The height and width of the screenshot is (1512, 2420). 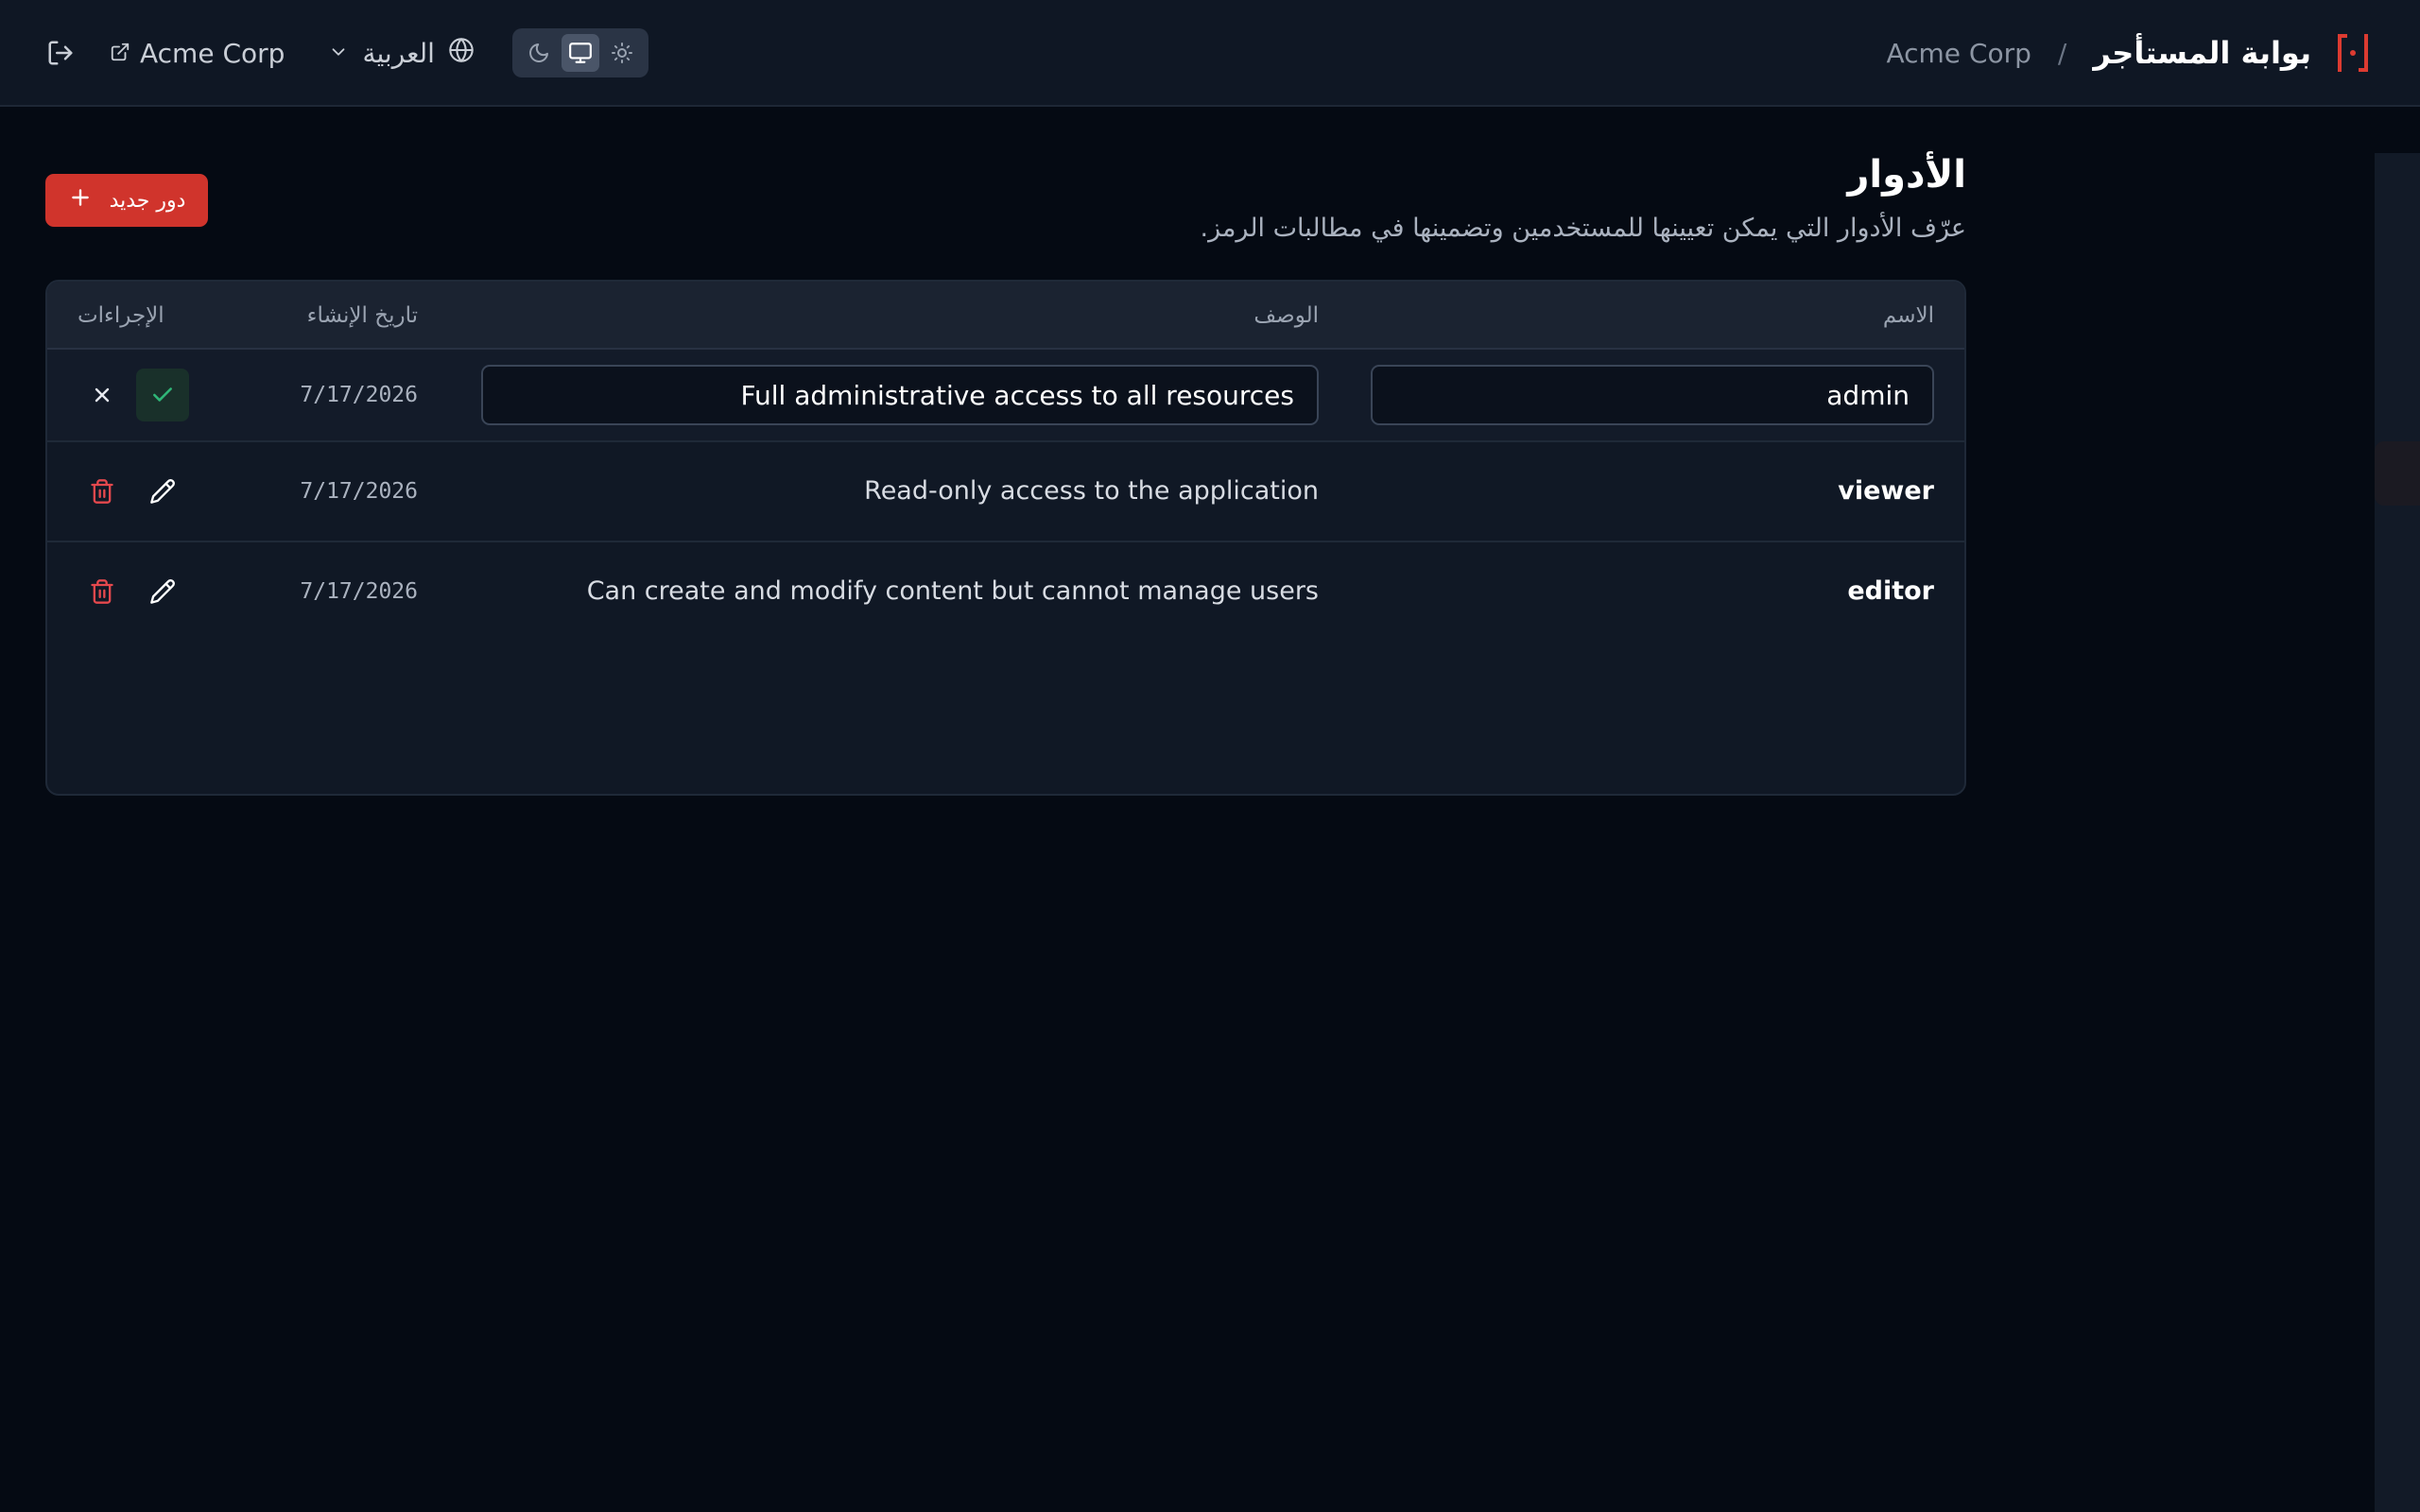 I want to click on role-name-input, so click(x=1652, y=395).